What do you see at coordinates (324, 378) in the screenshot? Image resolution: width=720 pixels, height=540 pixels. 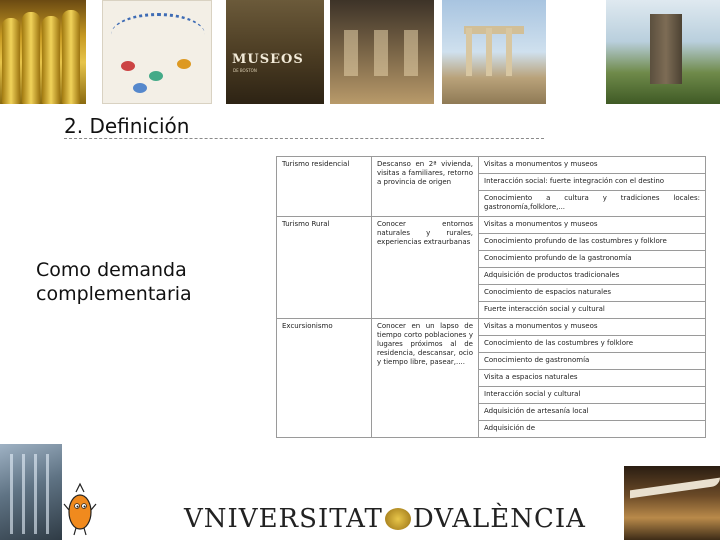 I see `tourism-type-cell: Excursionismo` at bounding box center [324, 378].